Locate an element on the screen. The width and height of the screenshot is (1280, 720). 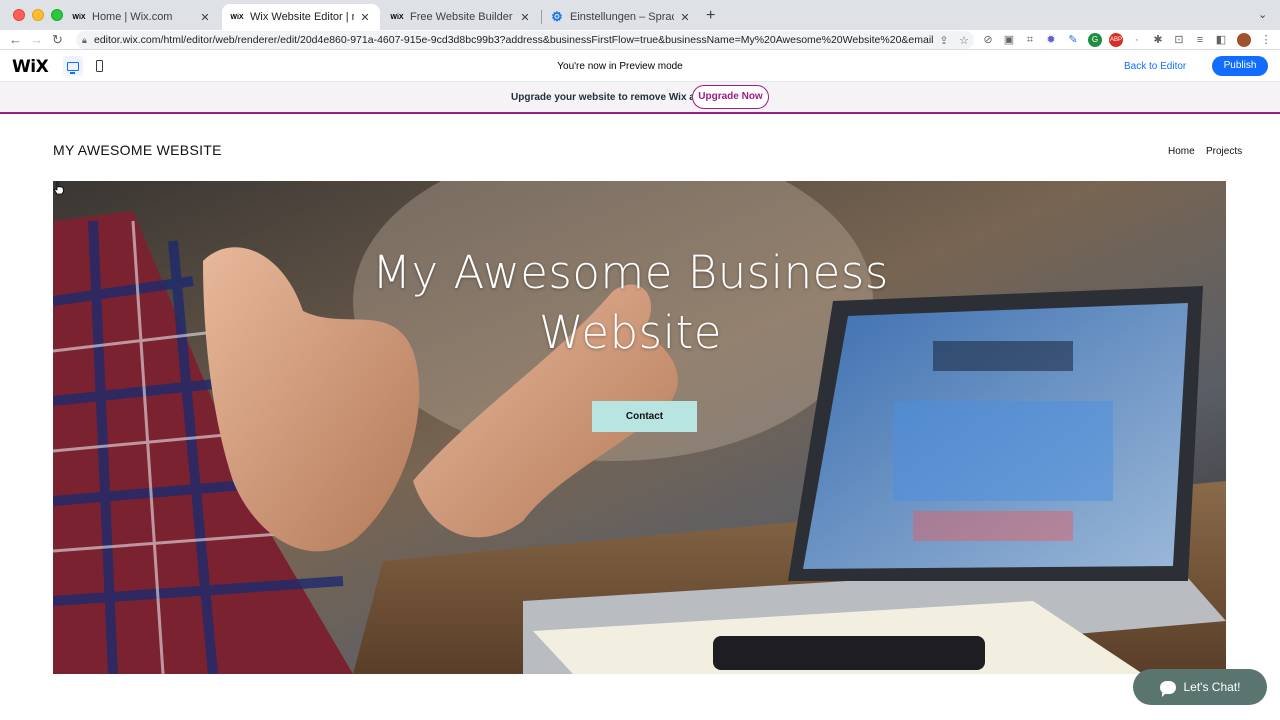
new-tab-icon: + is located at coordinates (710, 16).